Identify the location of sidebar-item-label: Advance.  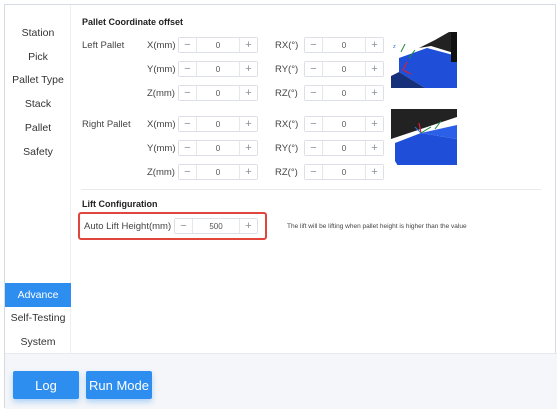
(38, 295).